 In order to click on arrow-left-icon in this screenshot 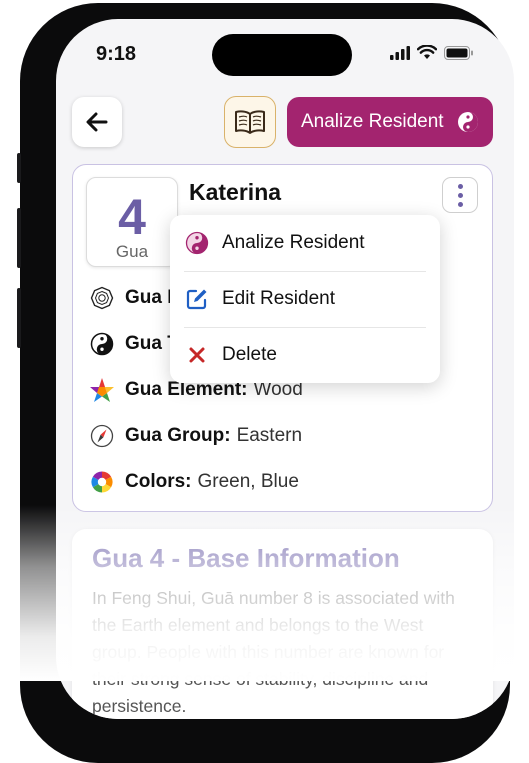, I will do `click(97, 122)`.